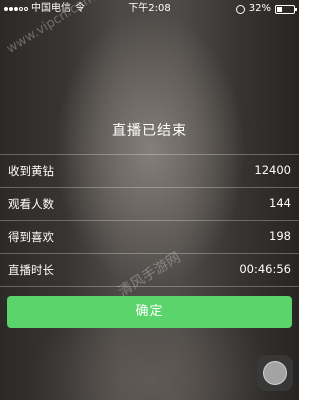  What do you see at coordinates (265, 269) in the screenshot?
I see `stat-value: 00:46:56` at bounding box center [265, 269].